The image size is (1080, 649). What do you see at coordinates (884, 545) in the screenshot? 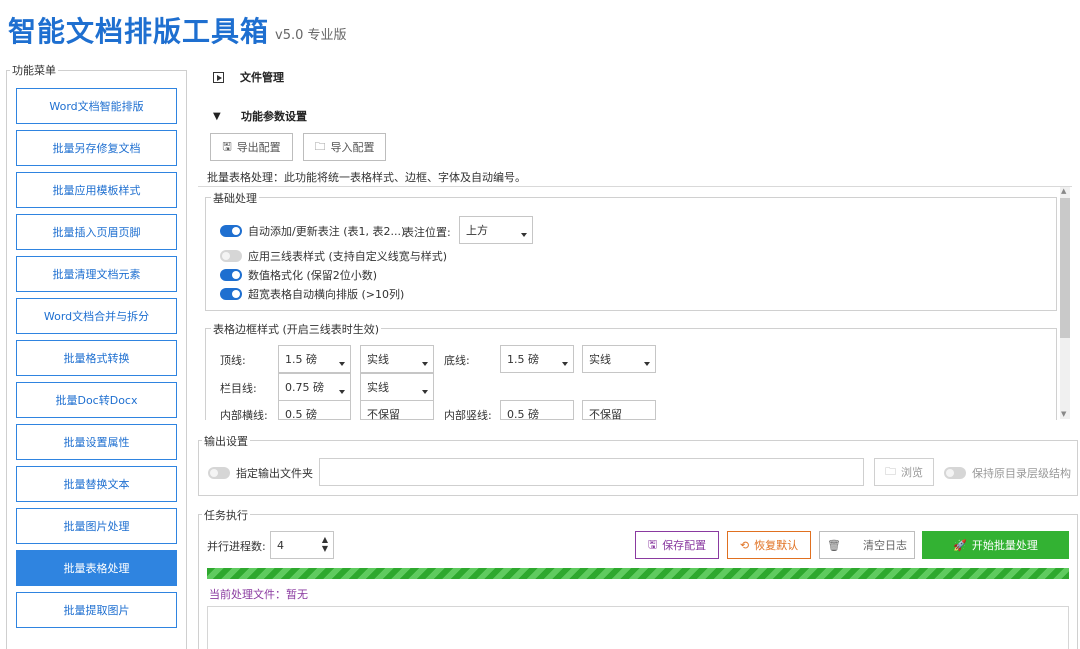
I see `clear-log-label: 清空日志` at bounding box center [884, 545].